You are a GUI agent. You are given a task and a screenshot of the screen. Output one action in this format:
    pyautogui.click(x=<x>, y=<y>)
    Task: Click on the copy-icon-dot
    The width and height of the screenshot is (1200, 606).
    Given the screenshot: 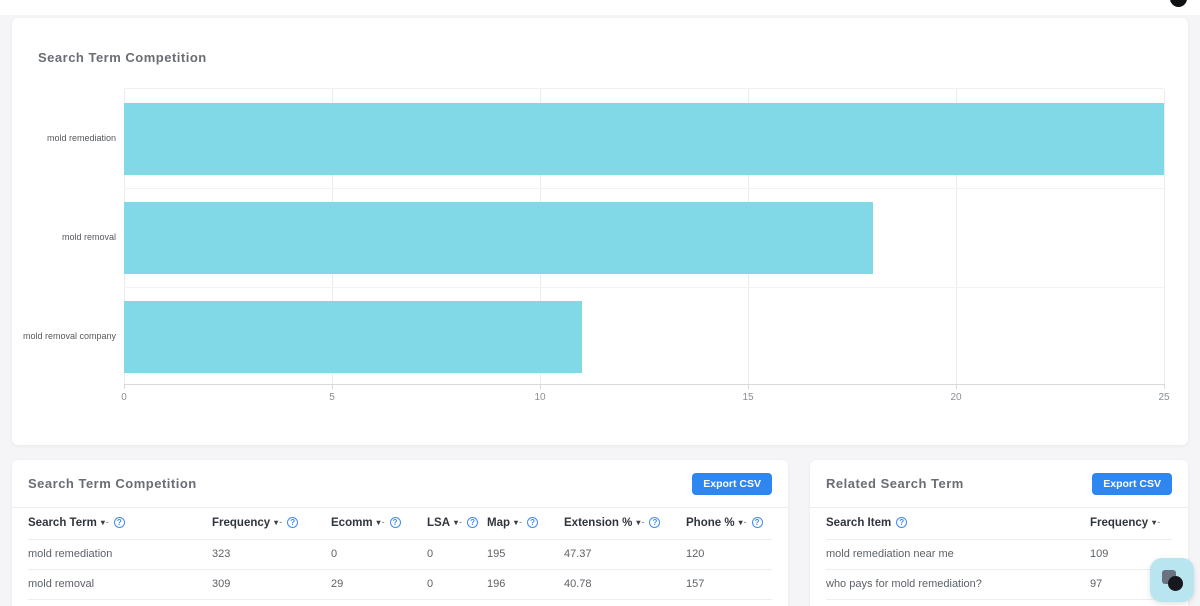 What is the action you would take?
    pyautogui.click(x=1175, y=583)
    